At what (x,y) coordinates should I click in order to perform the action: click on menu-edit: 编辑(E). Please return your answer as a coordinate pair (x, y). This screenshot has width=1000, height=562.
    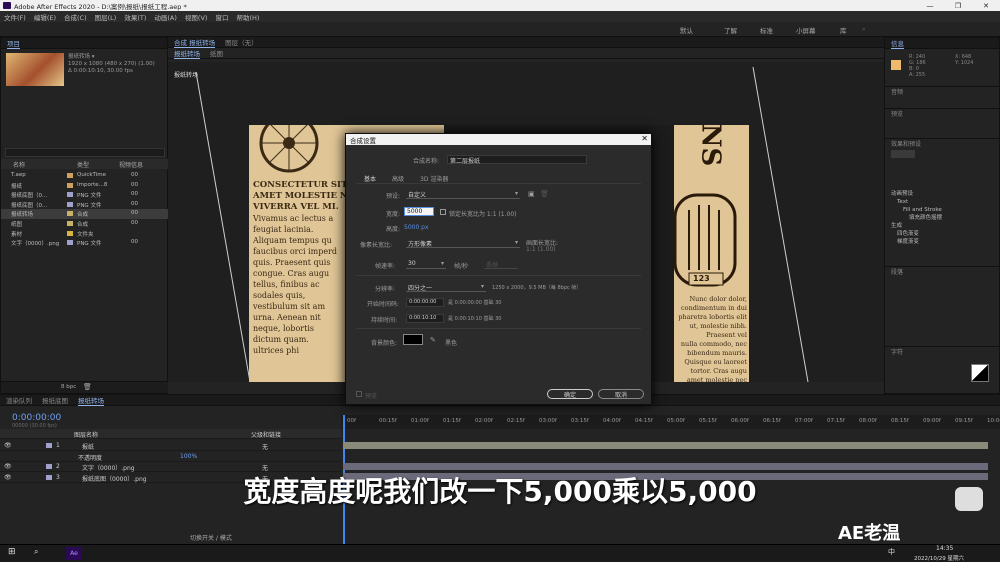
    Looking at the image, I should click on (45, 17).